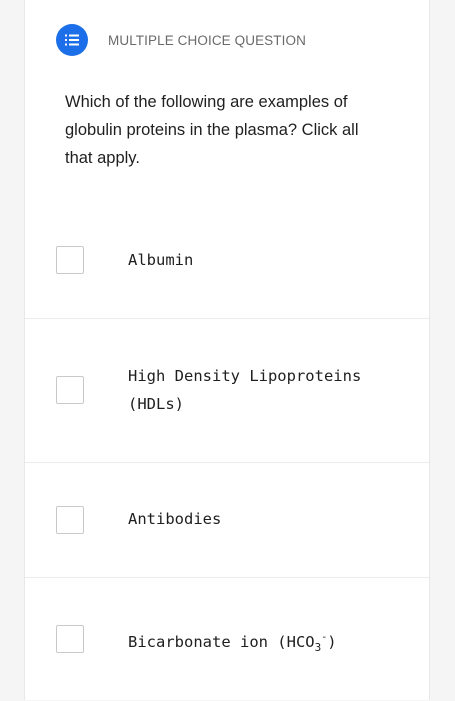  Describe the element at coordinates (245, 390) in the screenshot. I see `option-label: High Density Lipoproteins (HDLs)` at that location.